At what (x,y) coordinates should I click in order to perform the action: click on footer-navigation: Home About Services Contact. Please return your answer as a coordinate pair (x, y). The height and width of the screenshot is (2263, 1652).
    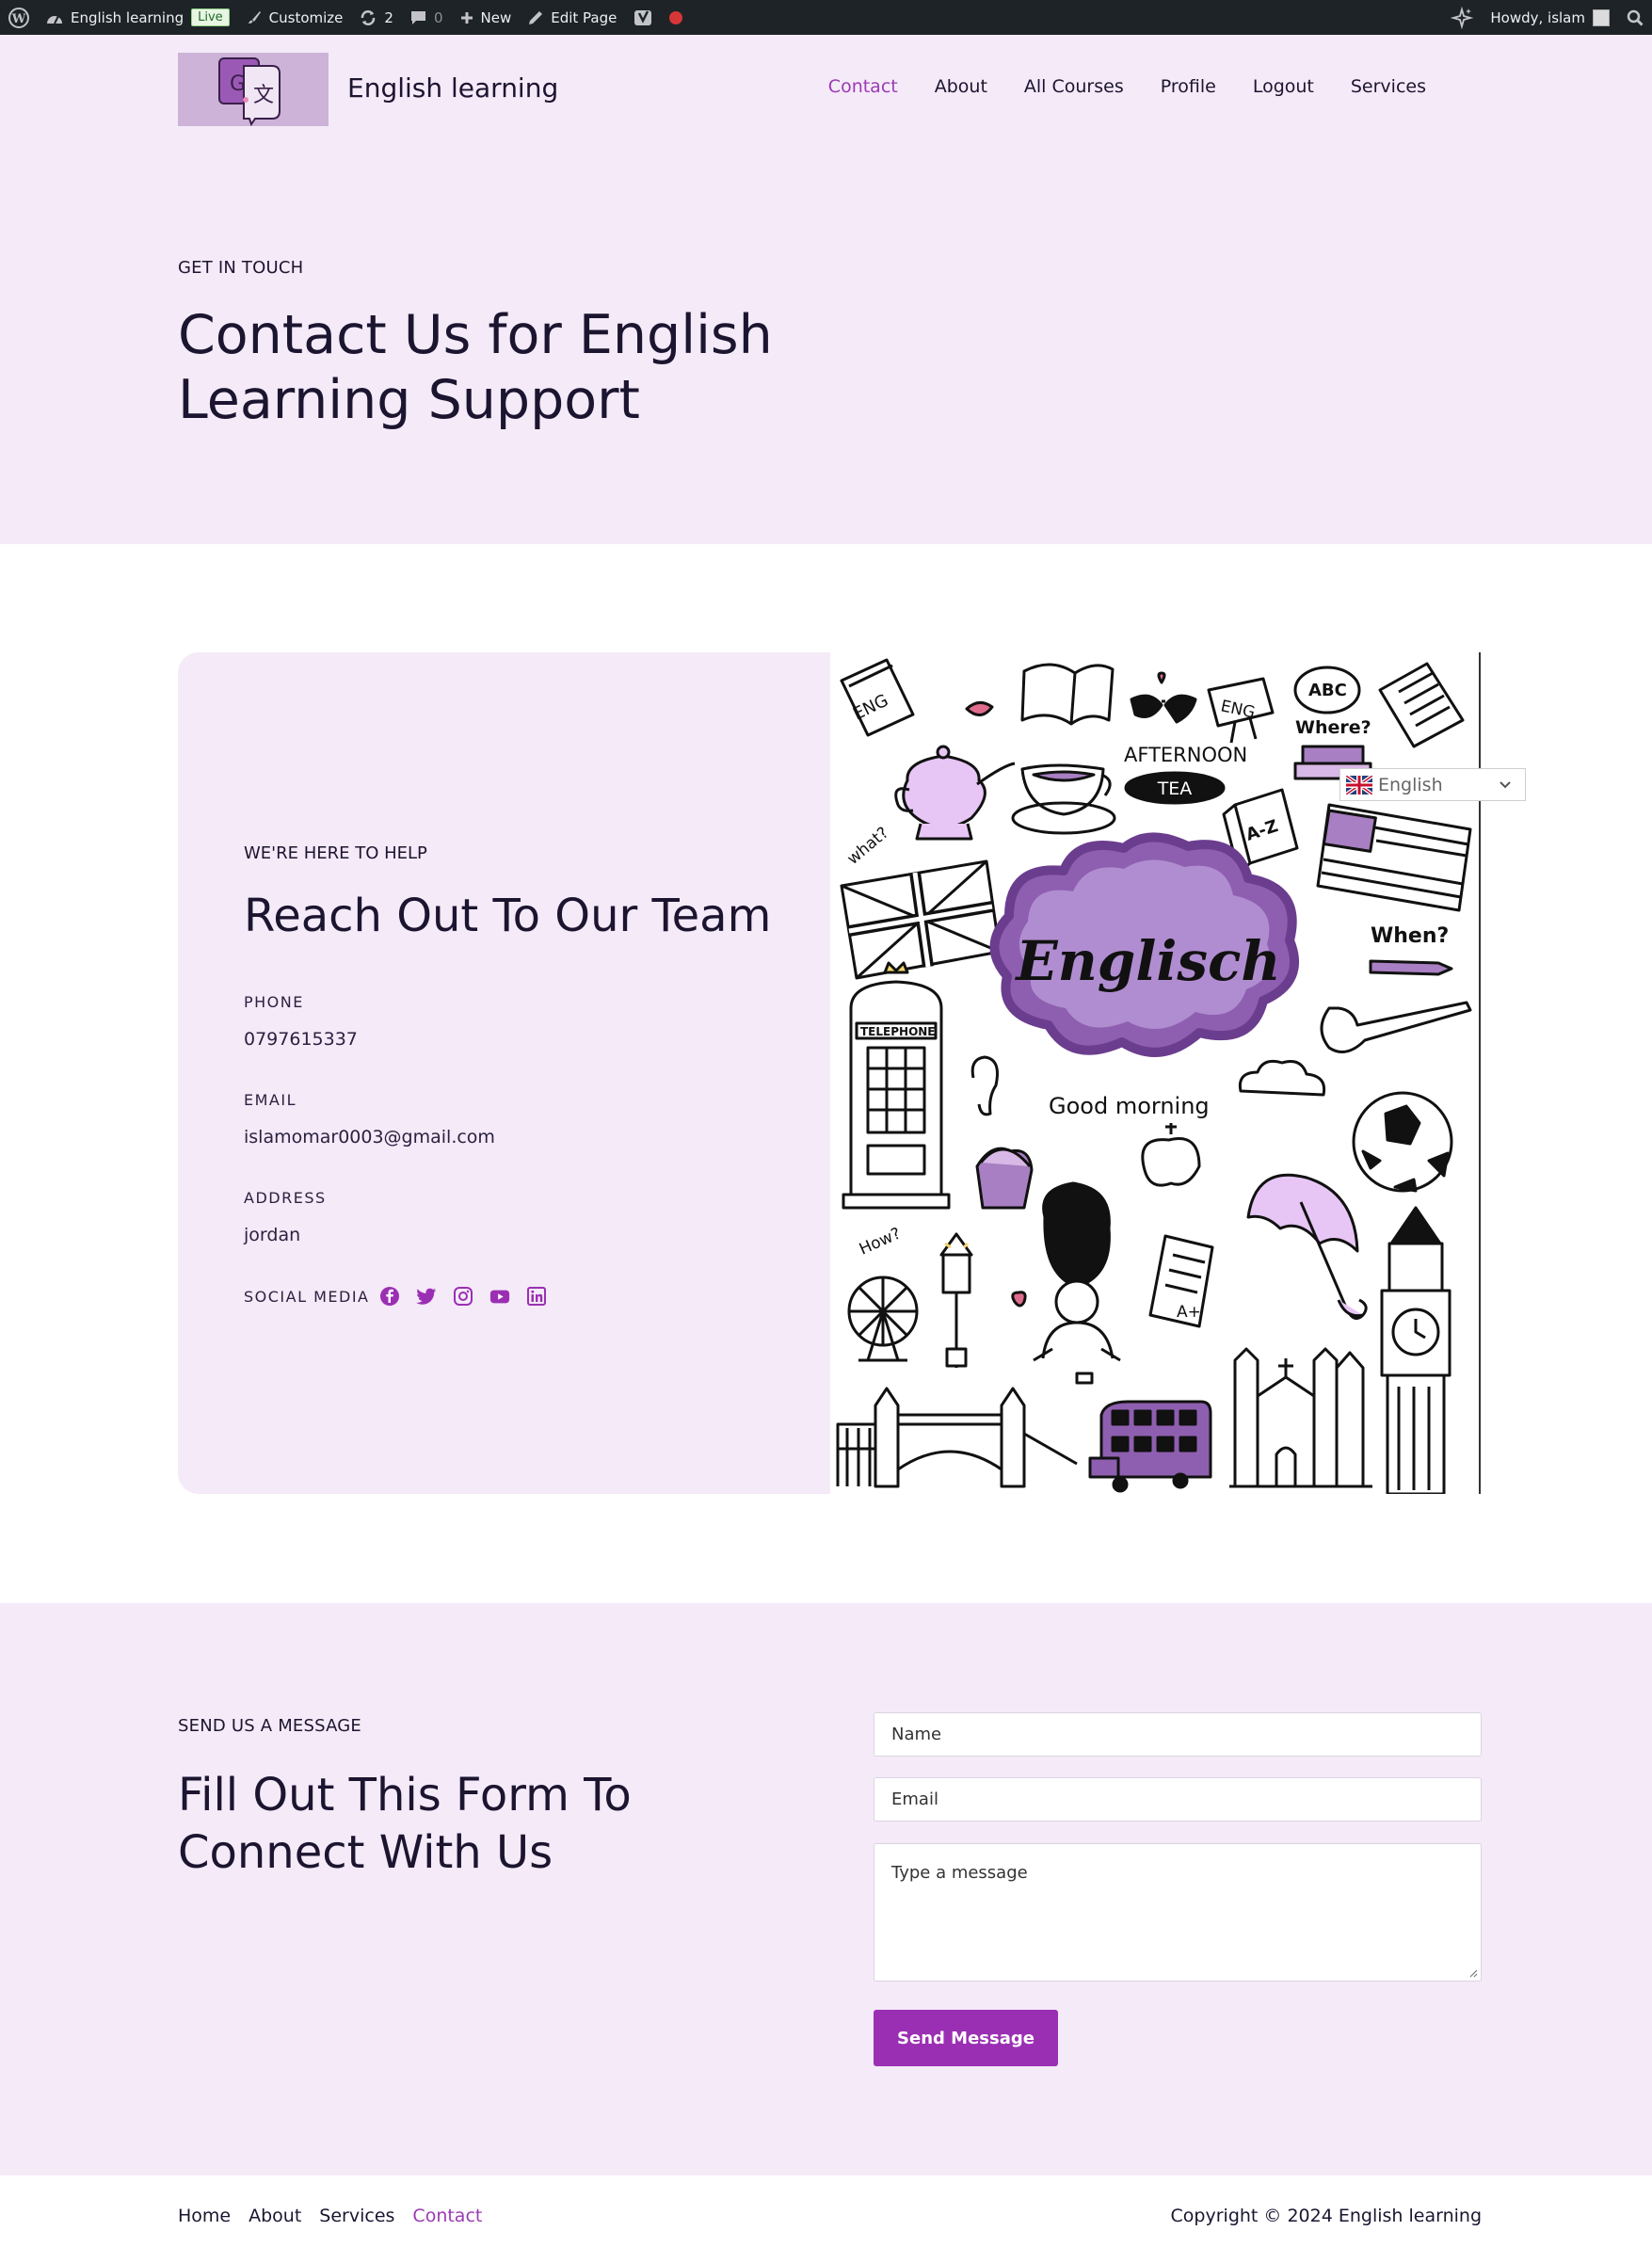
    Looking at the image, I should click on (330, 2216).